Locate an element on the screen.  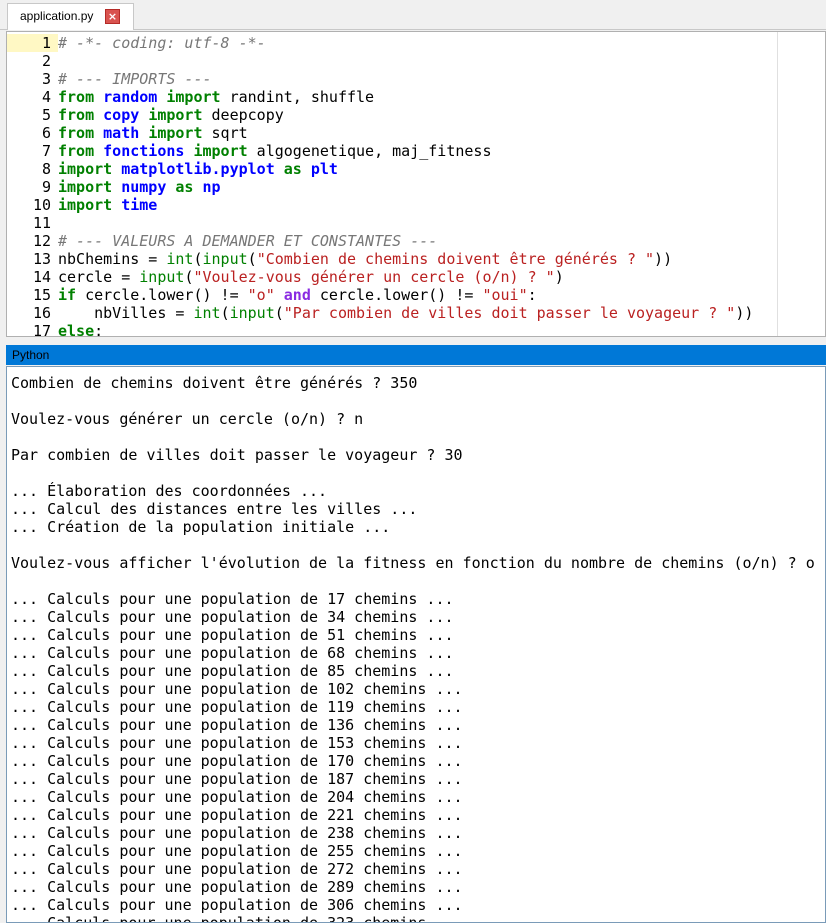
code-token: else is located at coordinates (76, 329).